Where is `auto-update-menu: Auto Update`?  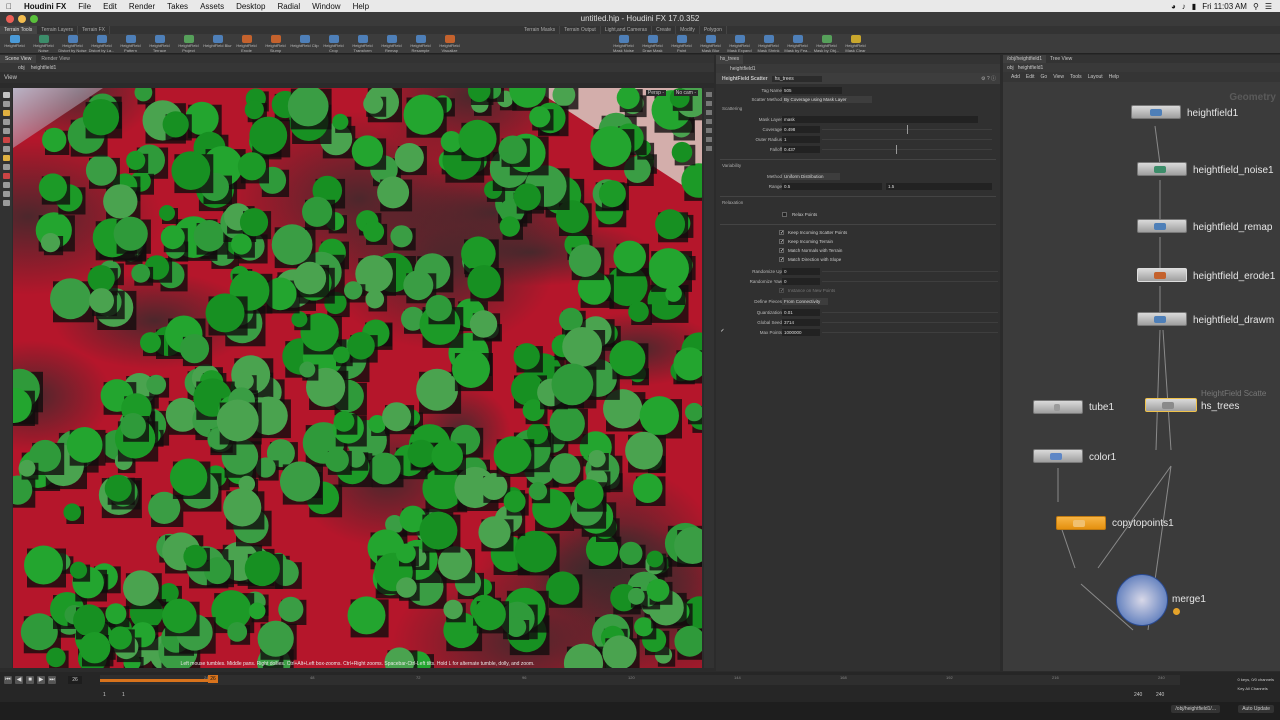 auto-update-menu: Auto Update is located at coordinates (1256, 709).